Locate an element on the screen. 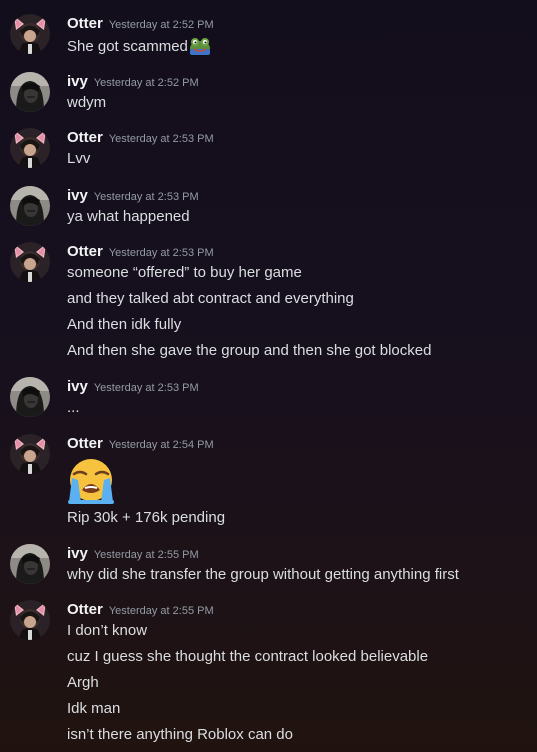  message-line: I don’t know is located at coordinates (107, 630).